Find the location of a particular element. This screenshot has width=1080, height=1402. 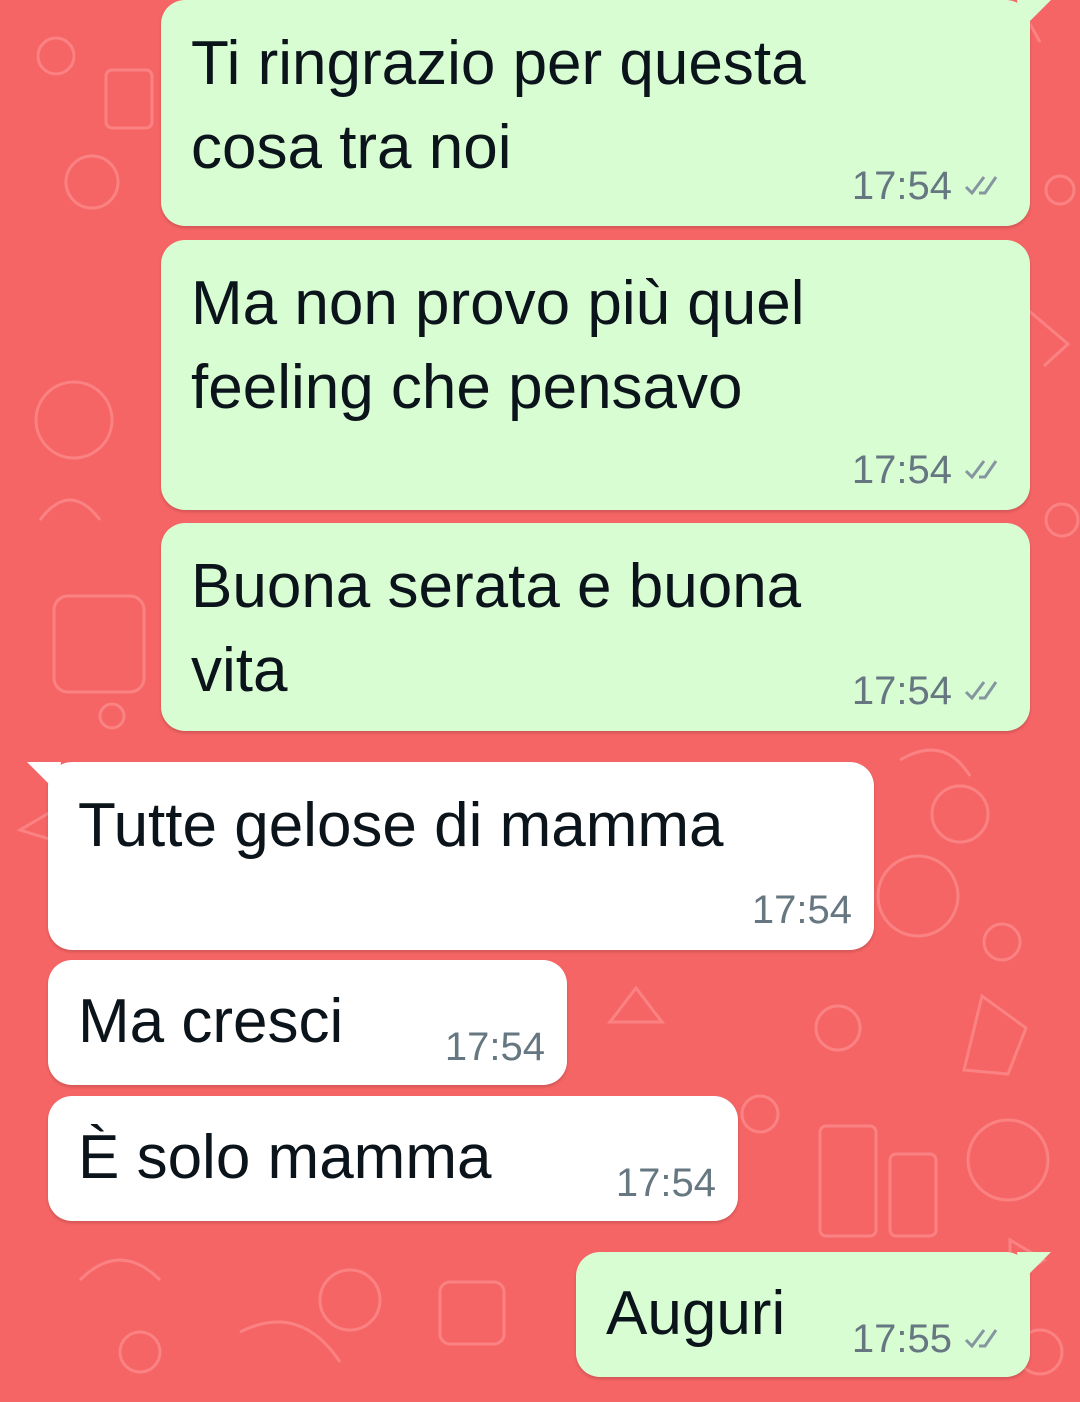

message-line: Auguri is located at coordinates (696, 1313).